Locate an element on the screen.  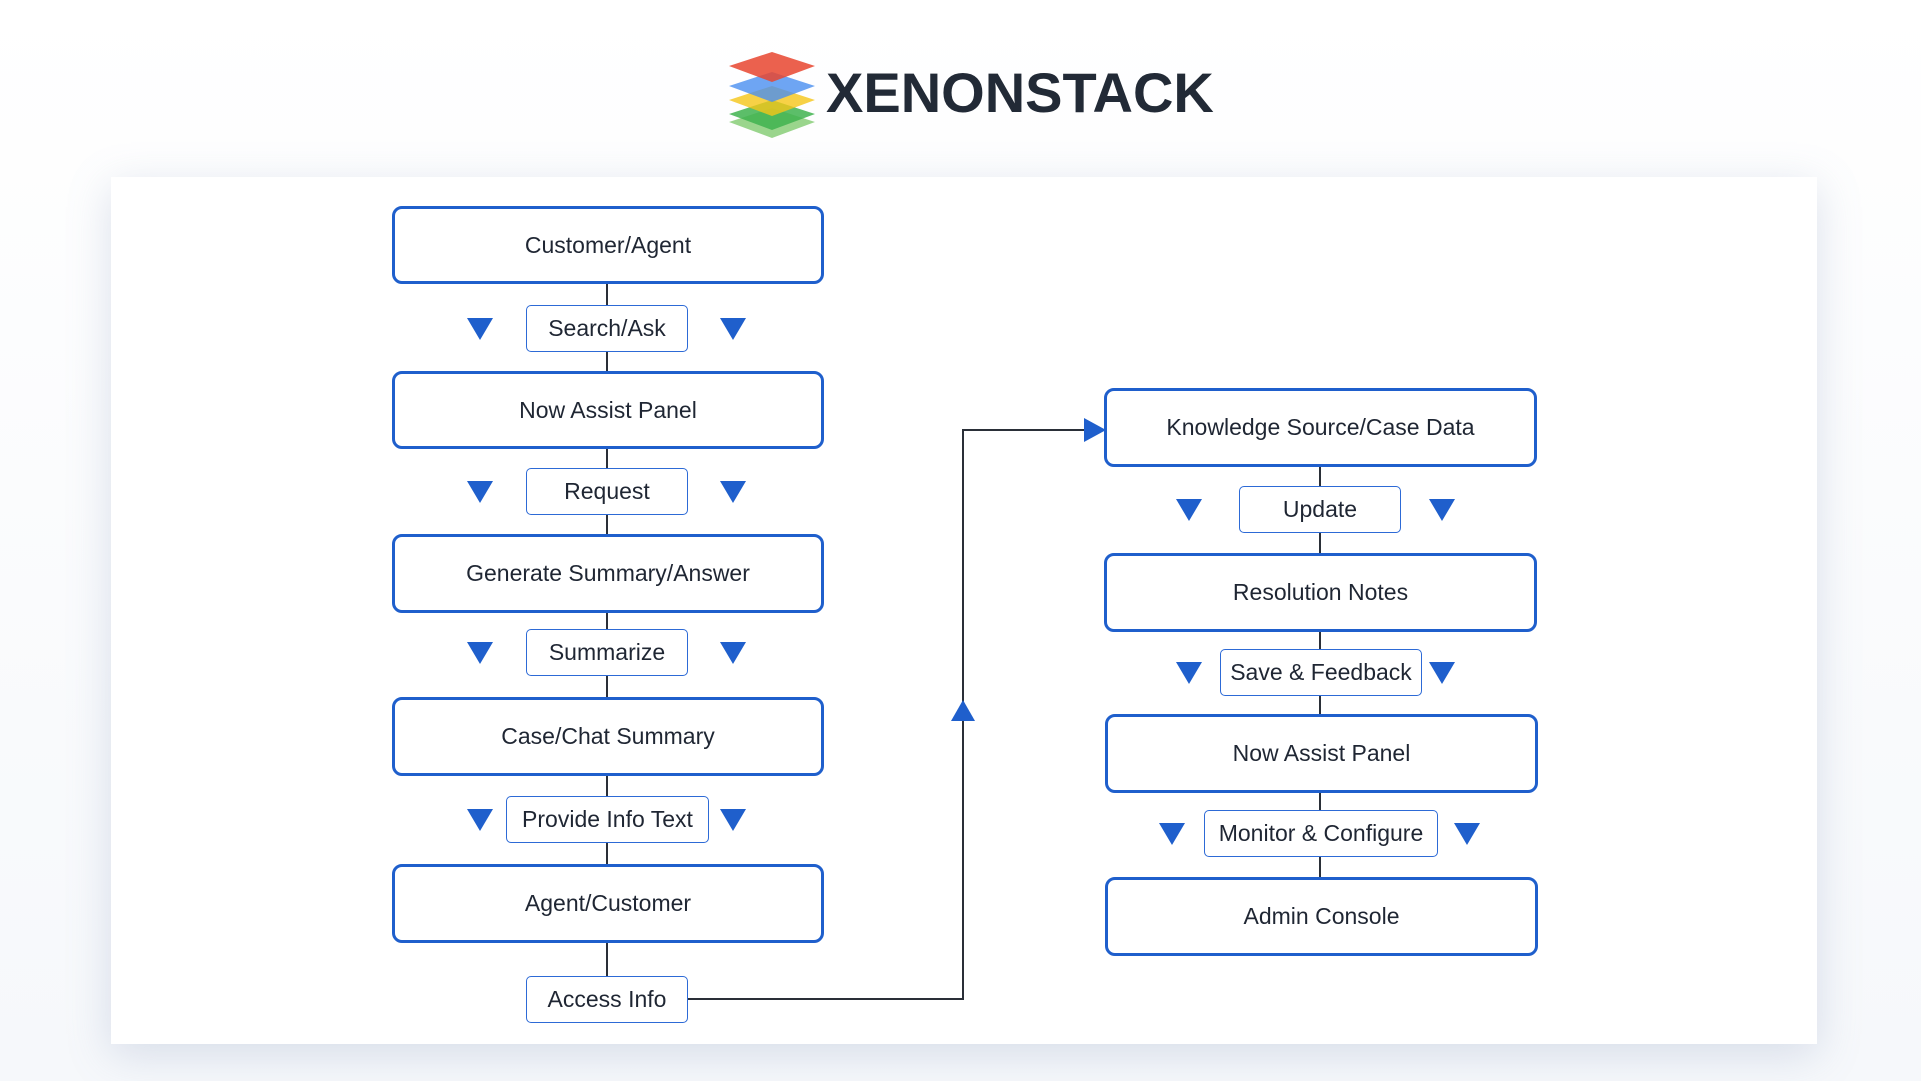
edge-monitor-configure: Monitor & Configure is located at coordinates (1321, 833).